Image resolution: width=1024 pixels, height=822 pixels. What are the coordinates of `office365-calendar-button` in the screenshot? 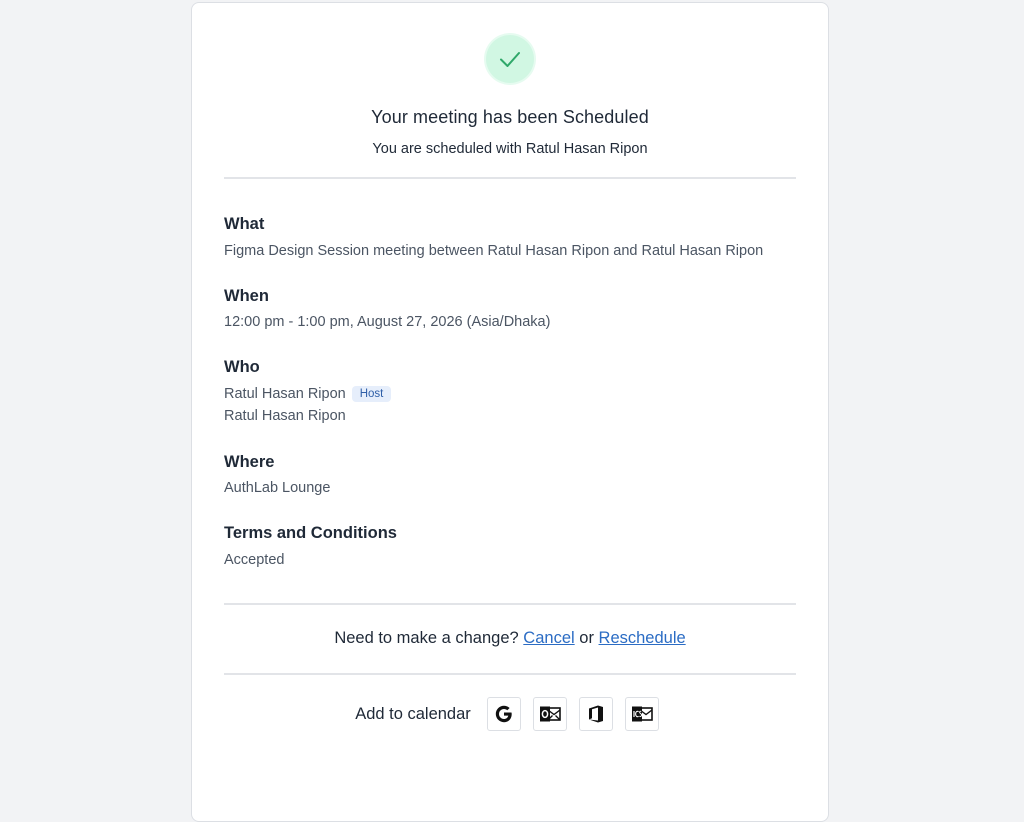 It's located at (595, 714).